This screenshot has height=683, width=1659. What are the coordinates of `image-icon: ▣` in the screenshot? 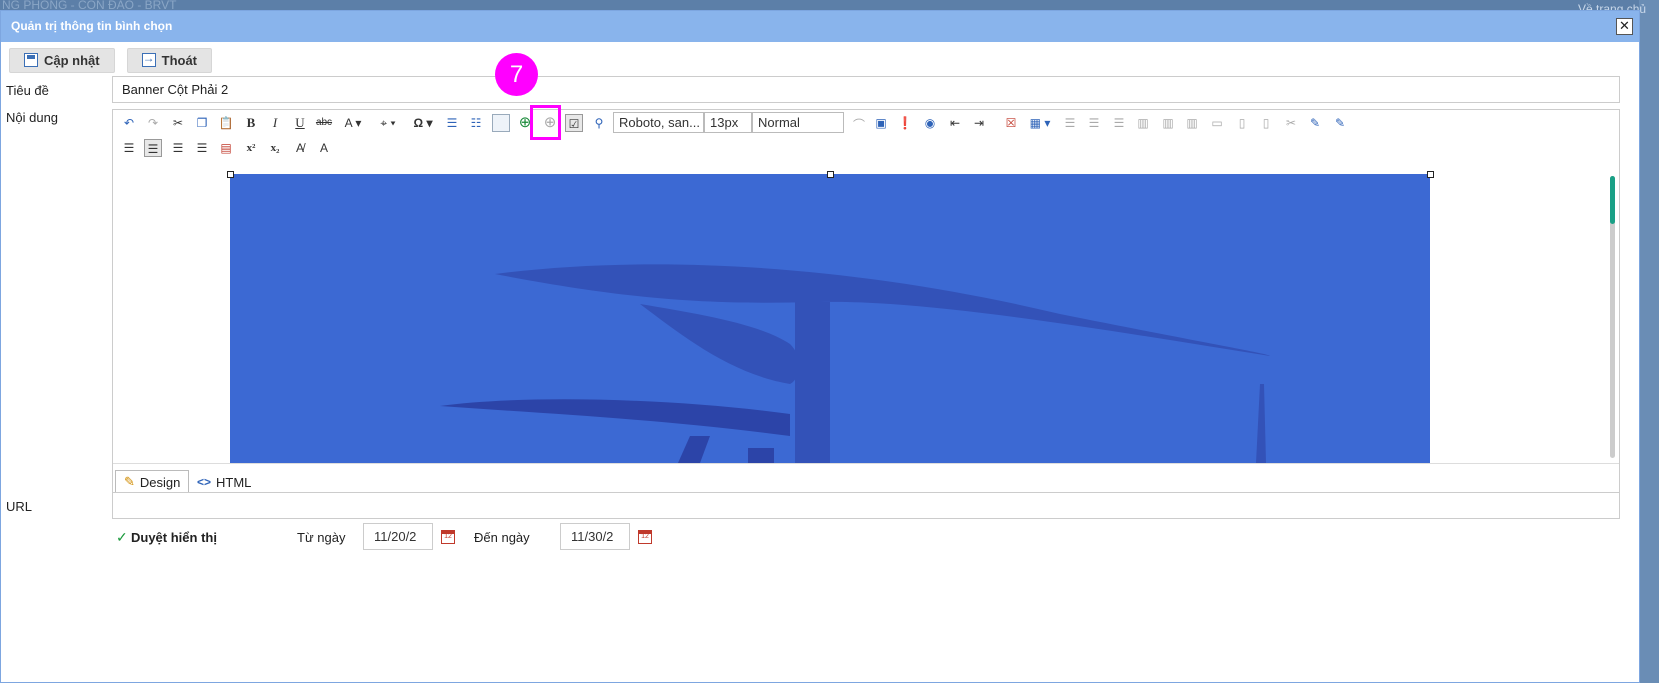 It's located at (881, 123).